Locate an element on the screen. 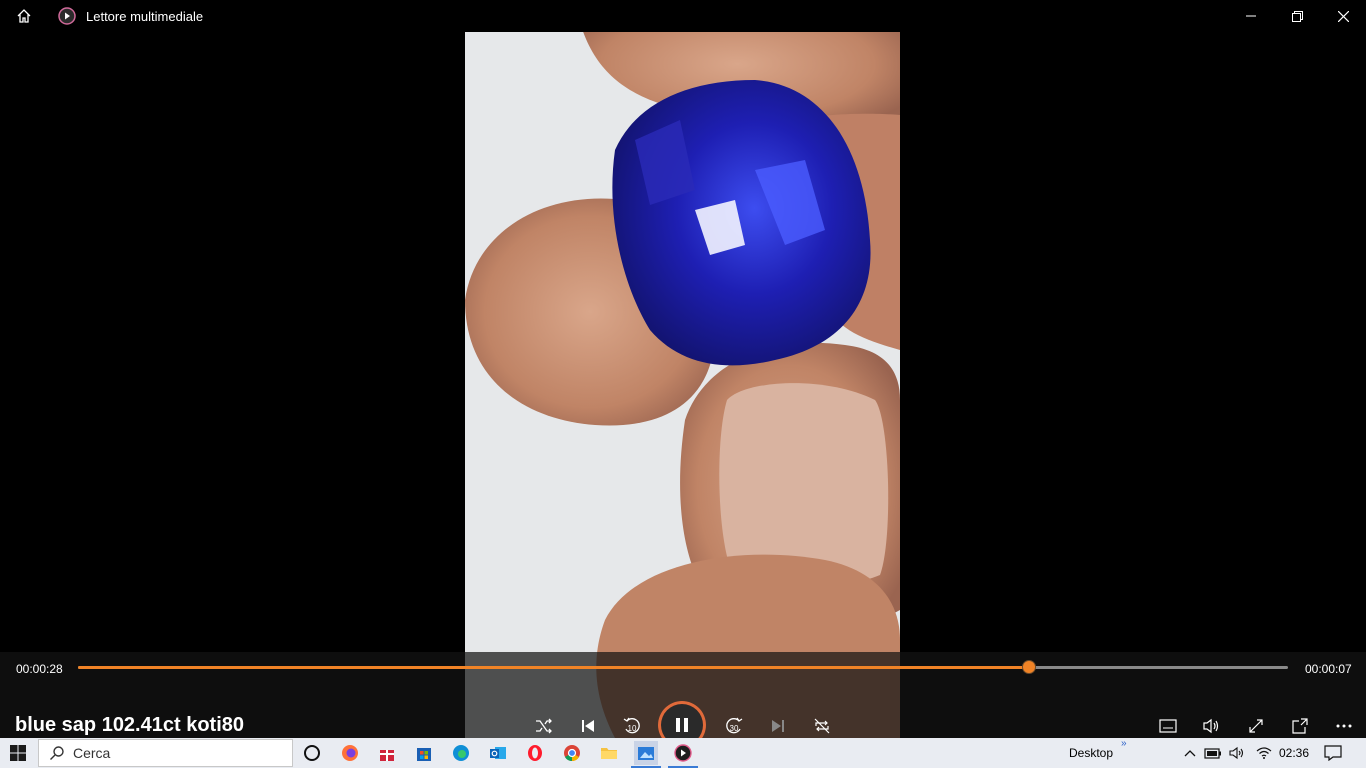 Image resolution: width=1366 pixels, height=768 pixels. restore-button is located at coordinates (1297, 16).